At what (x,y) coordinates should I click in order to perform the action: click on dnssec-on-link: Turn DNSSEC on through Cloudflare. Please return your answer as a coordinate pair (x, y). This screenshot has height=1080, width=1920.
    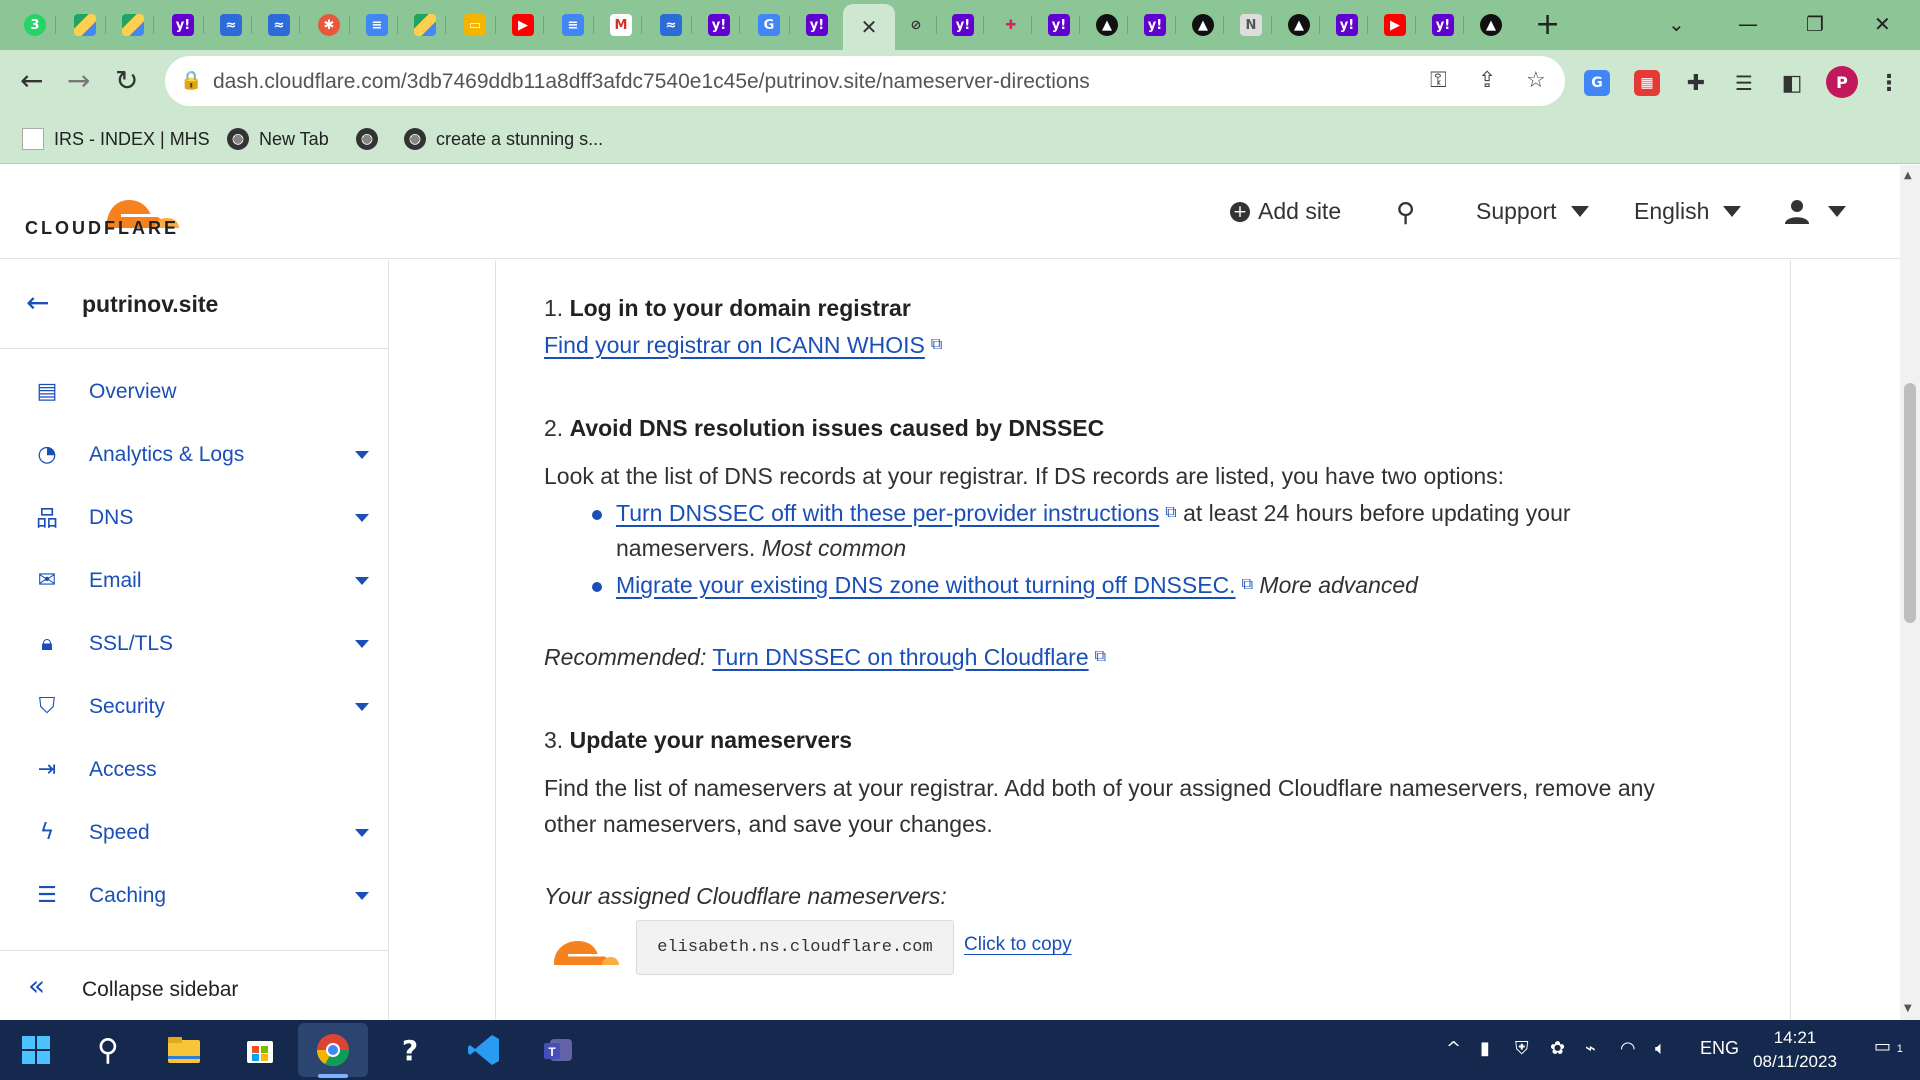
    Looking at the image, I should click on (900, 657).